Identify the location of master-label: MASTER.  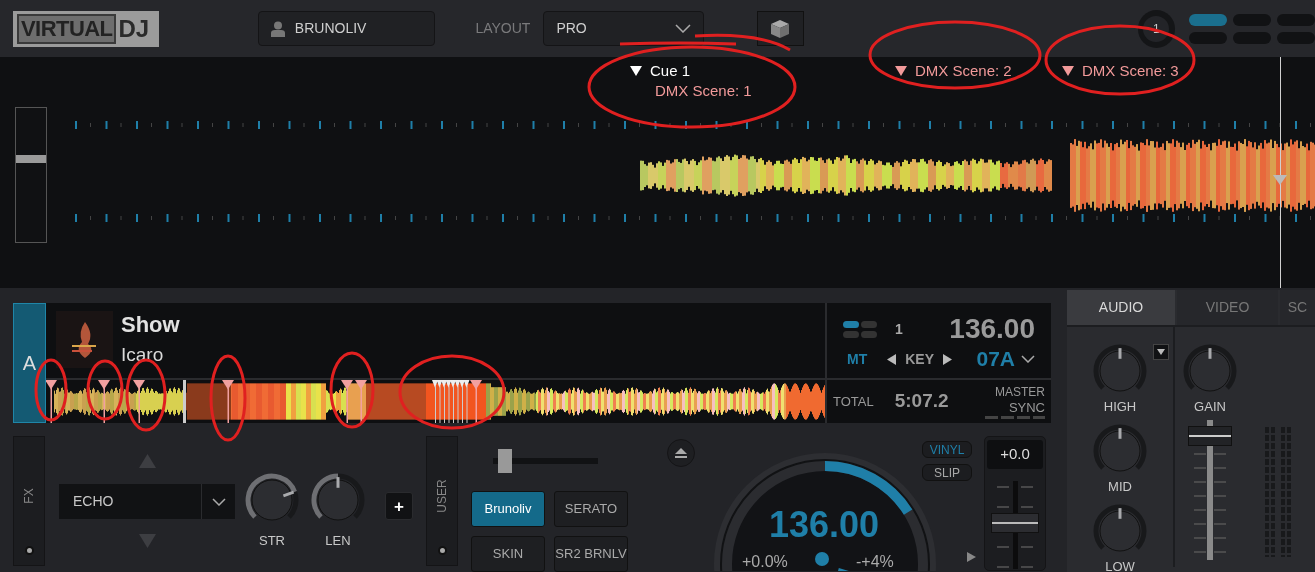
(1020, 392).